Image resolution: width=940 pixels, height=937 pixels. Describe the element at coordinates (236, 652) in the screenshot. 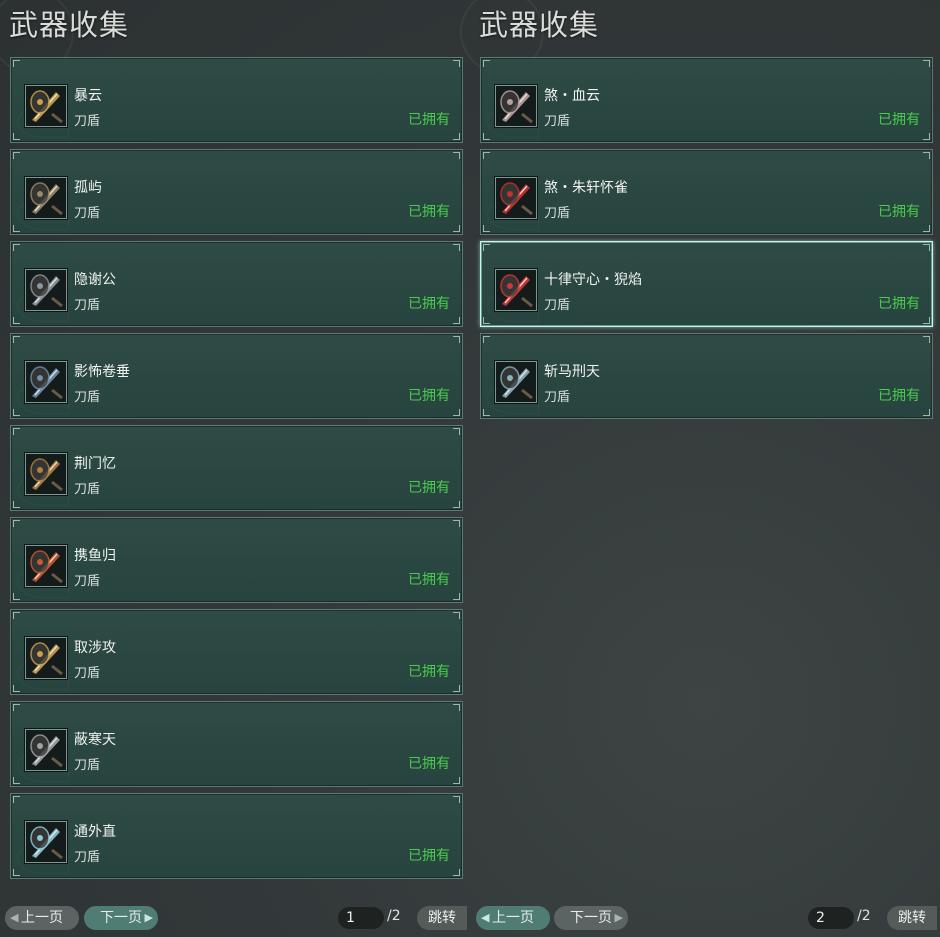

I see `weapon-card: 取涉攻 刀盾 已拥有` at that location.